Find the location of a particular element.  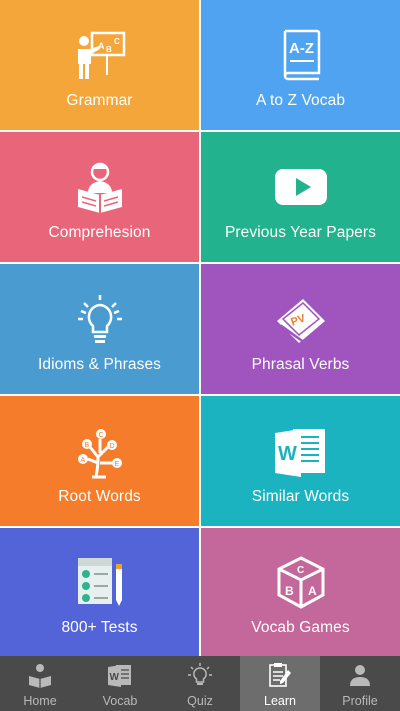

nav-label: Learn is located at coordinates (280, 701).